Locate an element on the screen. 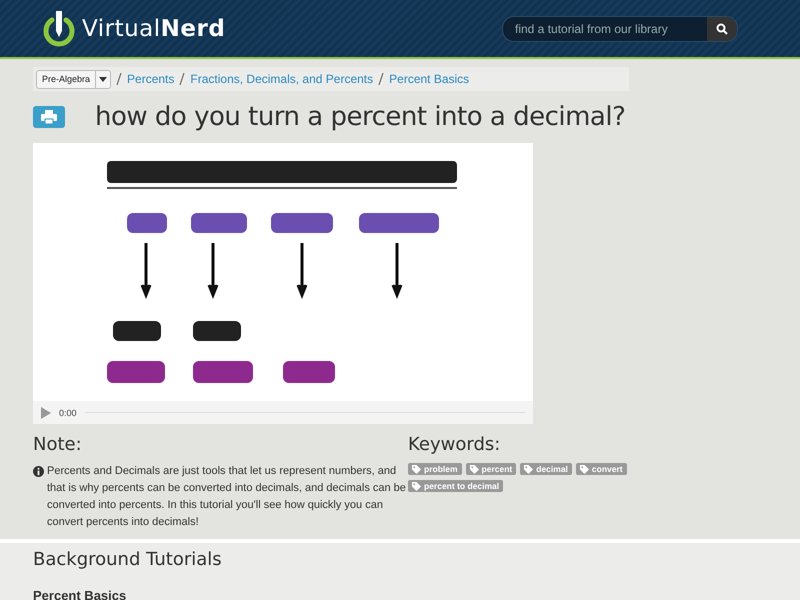 The width and height of the screenshot is (800, 600). search-button is located at coordinates (722, 28).